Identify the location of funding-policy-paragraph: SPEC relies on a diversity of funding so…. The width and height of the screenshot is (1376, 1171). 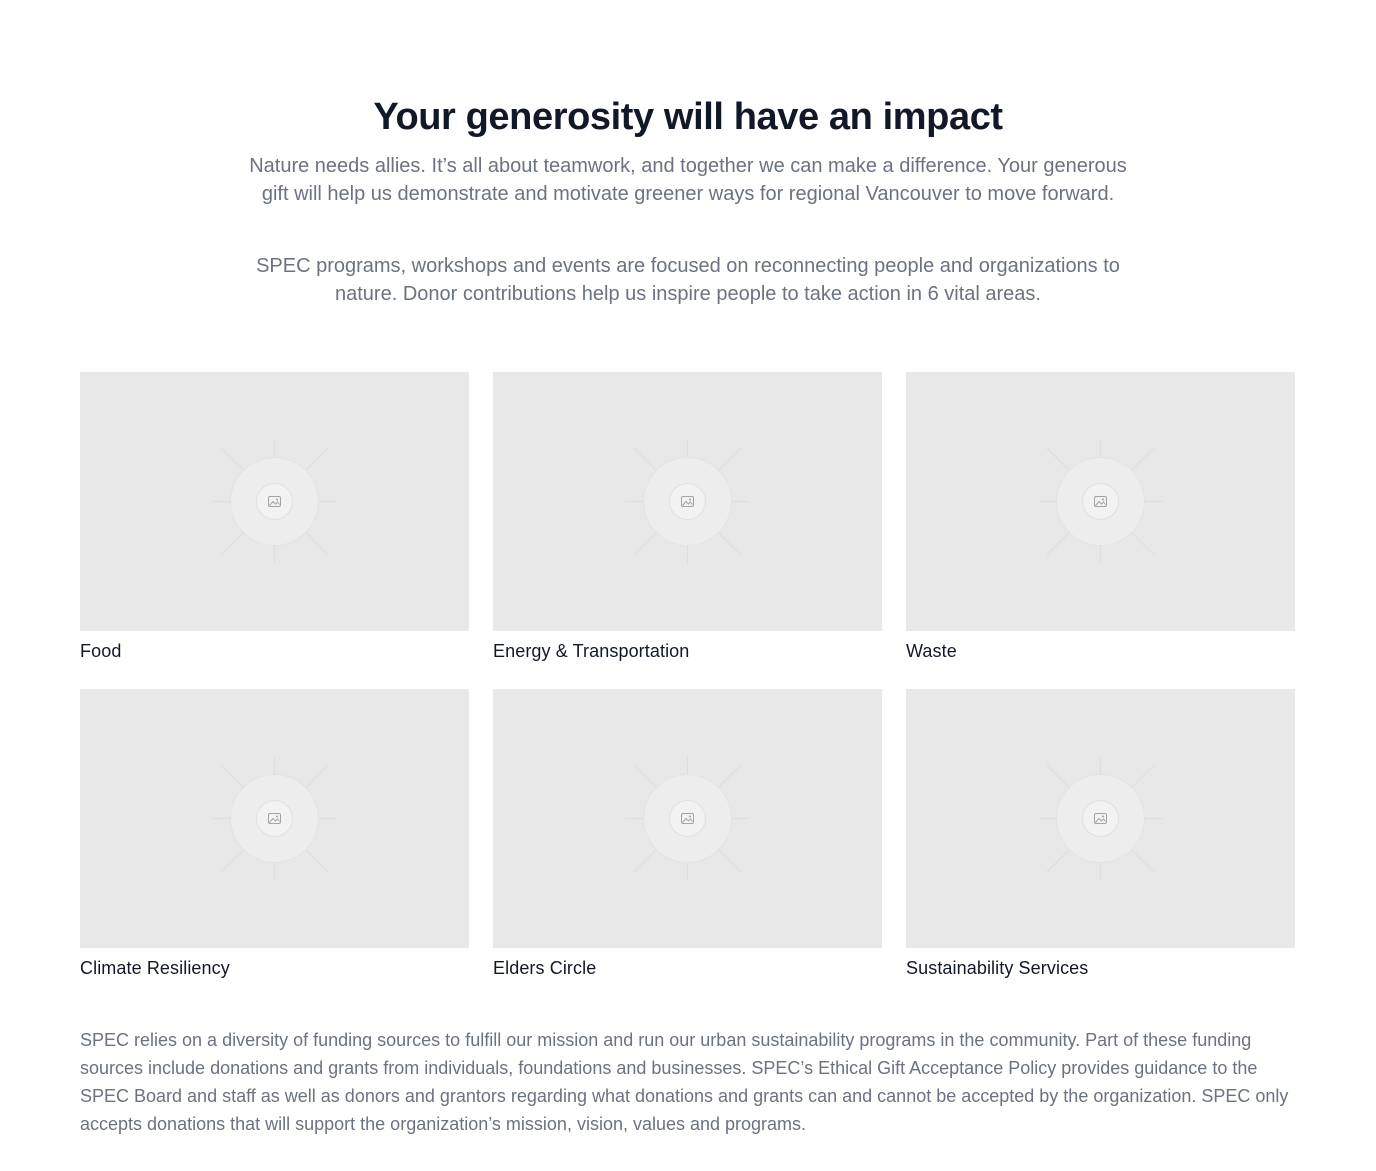
(684, 1082).